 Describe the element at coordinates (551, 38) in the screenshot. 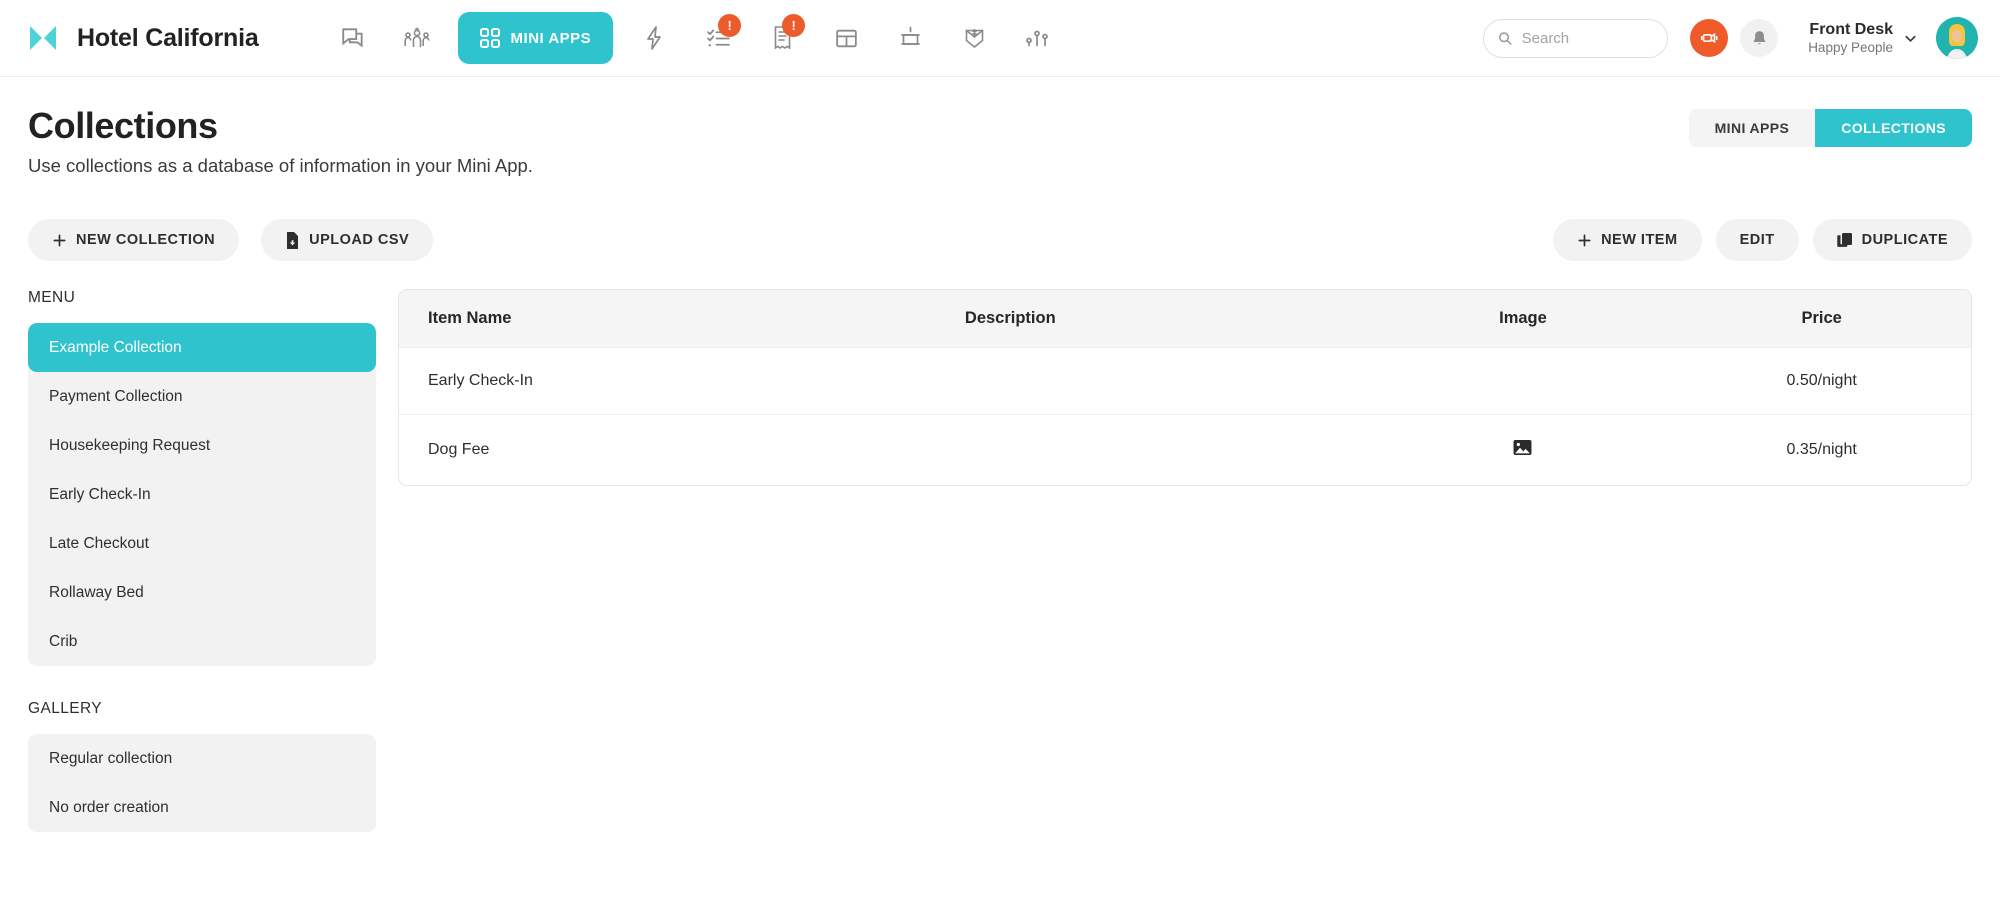

I see `mini-apps-label: MINI APPS` at that location.